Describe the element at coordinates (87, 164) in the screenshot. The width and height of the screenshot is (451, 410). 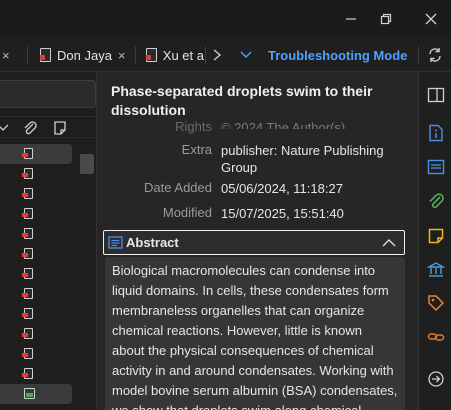
I see `scrollbar` at that location.